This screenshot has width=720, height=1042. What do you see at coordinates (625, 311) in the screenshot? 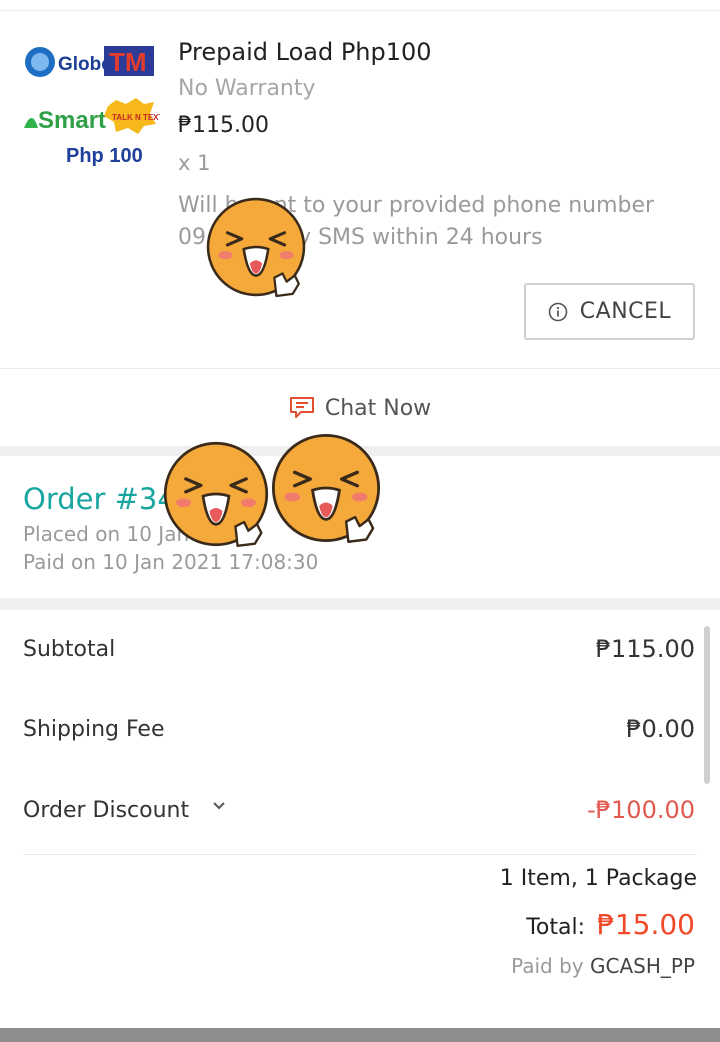
I see `cancel-button-label: CANCEL` at bounding box center [625, 311].